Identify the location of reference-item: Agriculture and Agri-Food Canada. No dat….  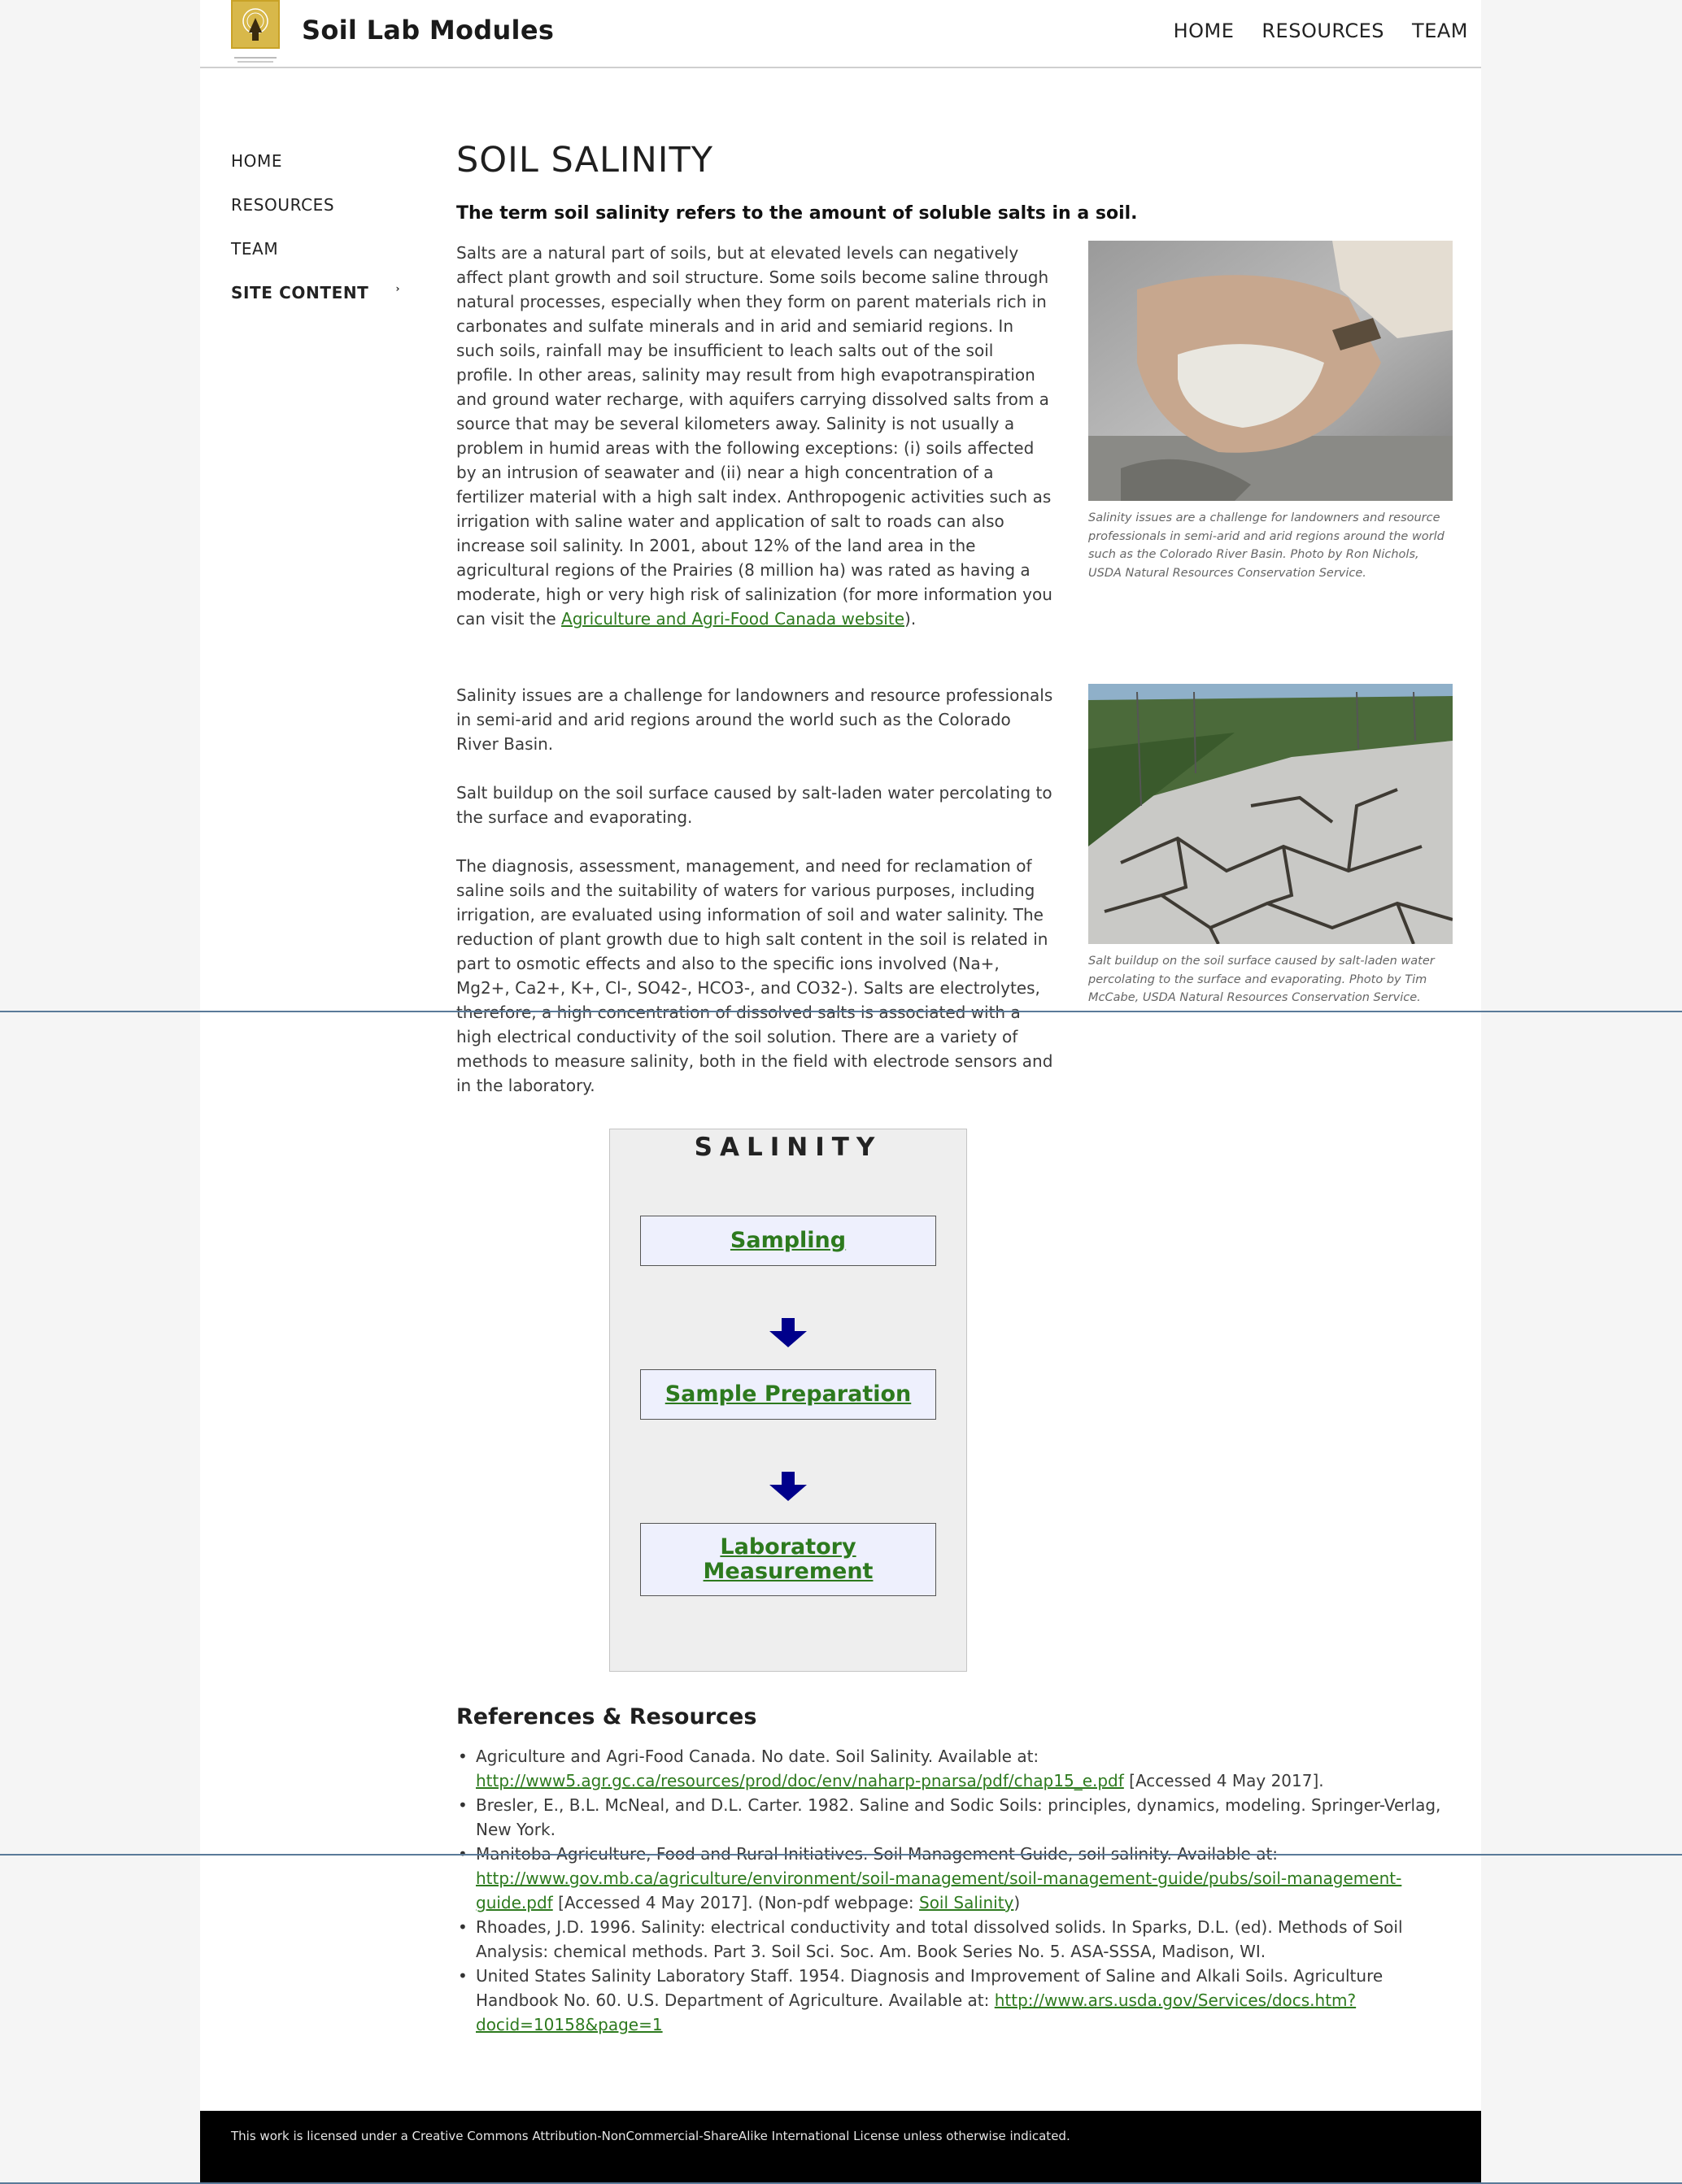
(952, 1769).